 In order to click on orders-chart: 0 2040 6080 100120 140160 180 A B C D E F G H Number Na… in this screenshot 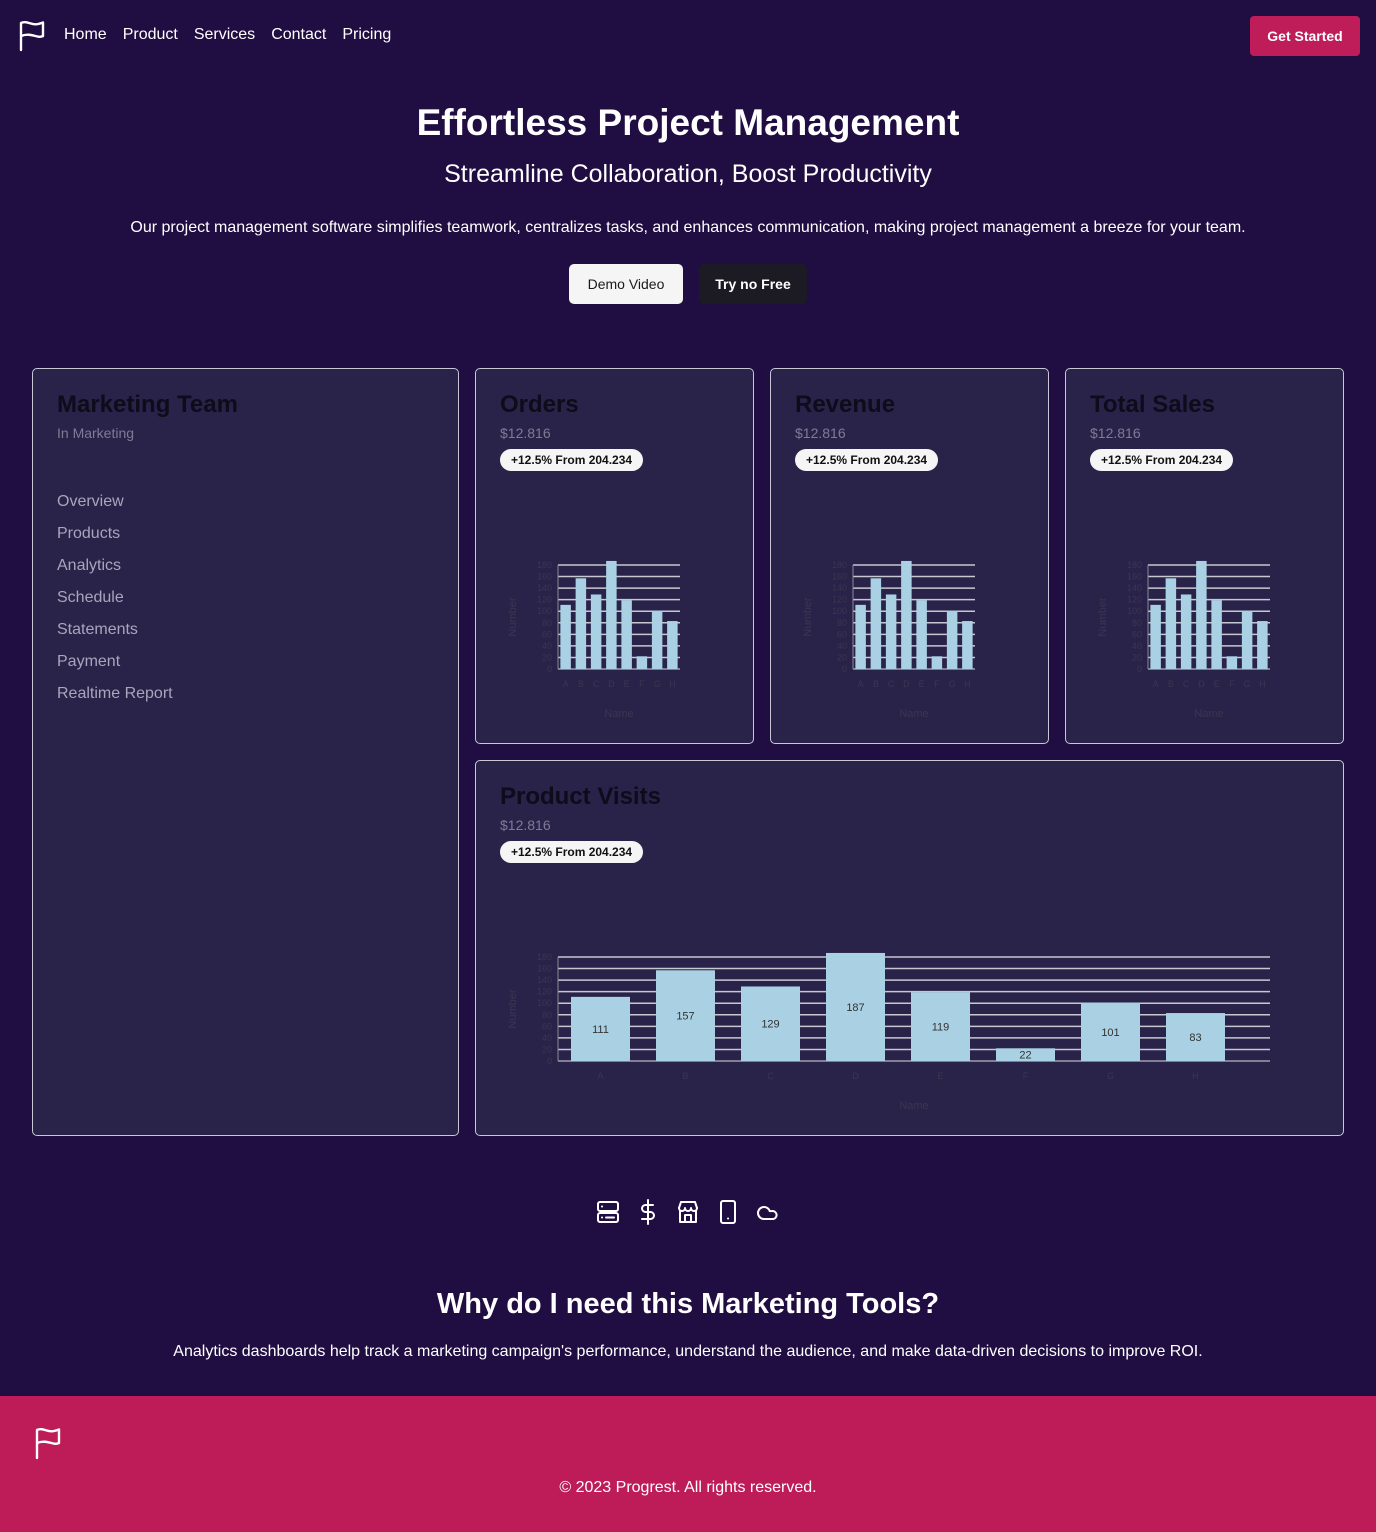, I will do `click(593, 640)`.